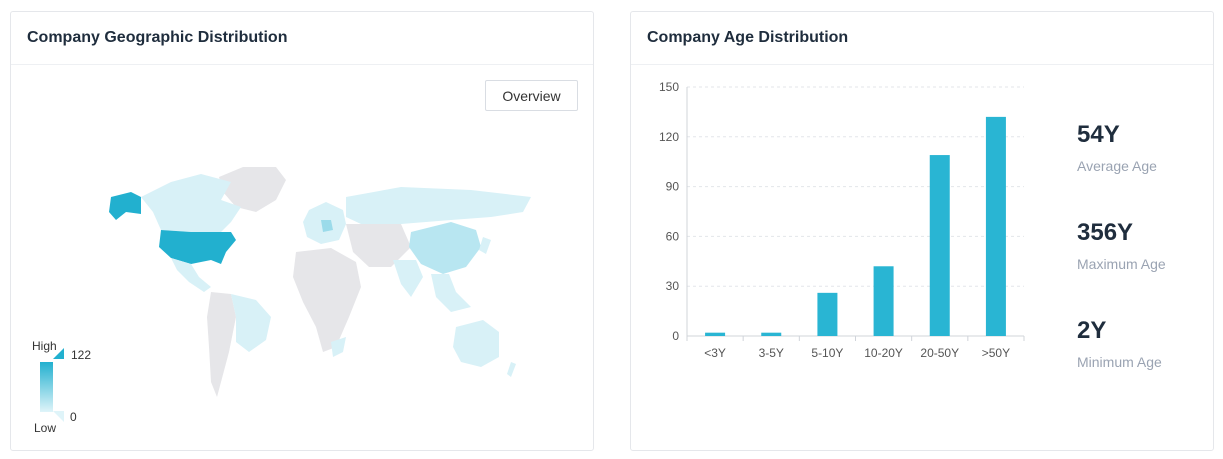 This screenshot has width=1223, height=459. Describe the element at coordinates (922, 38) in the screenshot. I see `age-card-header: Company Age Distribution` at that location.